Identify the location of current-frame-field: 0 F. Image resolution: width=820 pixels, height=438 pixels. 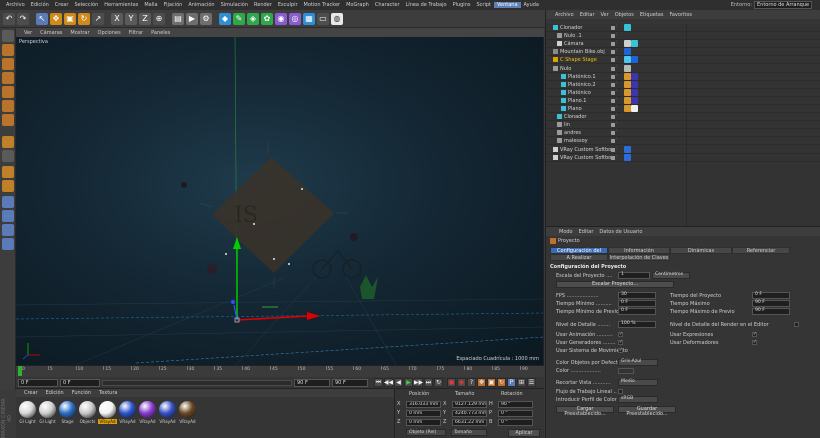
(38, 382).